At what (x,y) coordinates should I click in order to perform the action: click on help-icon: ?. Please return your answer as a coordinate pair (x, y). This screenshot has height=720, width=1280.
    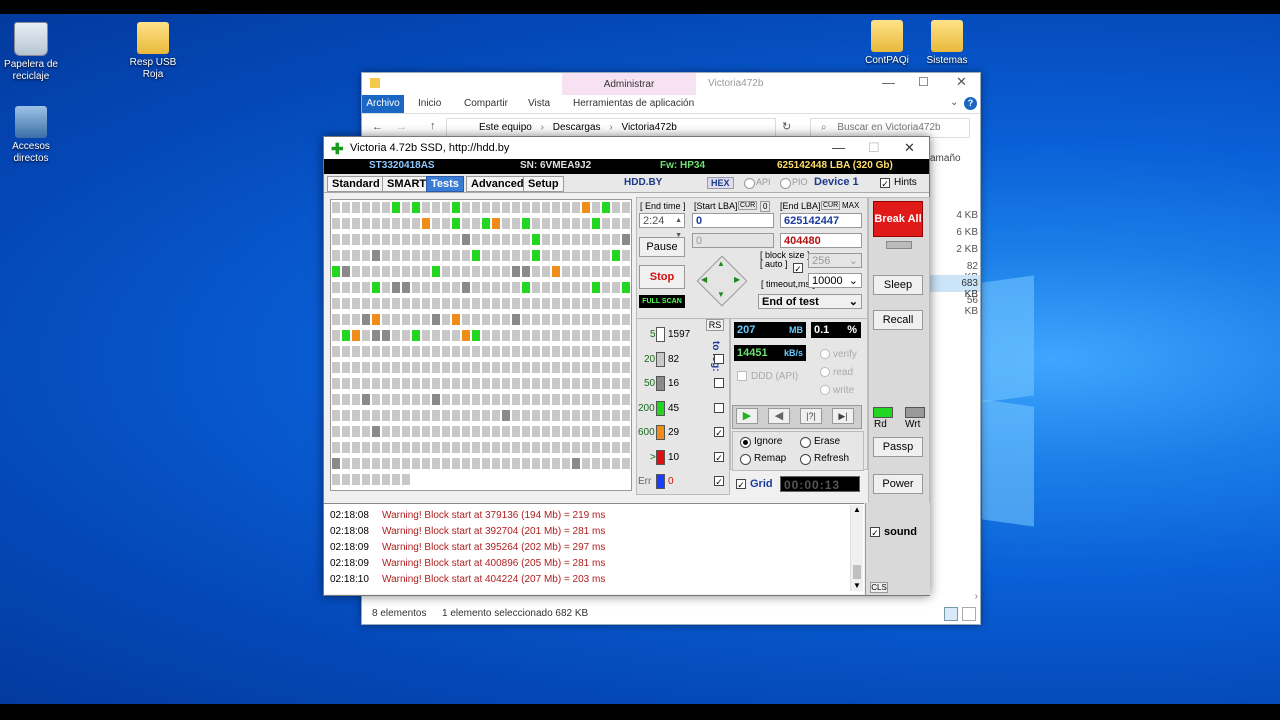
    Looking at the image, I should click on (970, 103).